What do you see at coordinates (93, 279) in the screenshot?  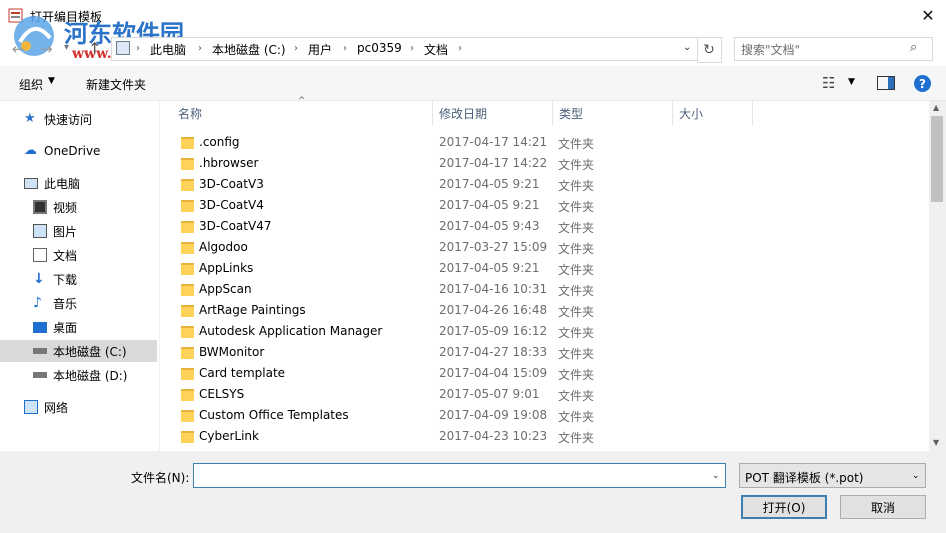 I see `nav-item-downloads: ↓ 下载` at bounding box center [93, 279].